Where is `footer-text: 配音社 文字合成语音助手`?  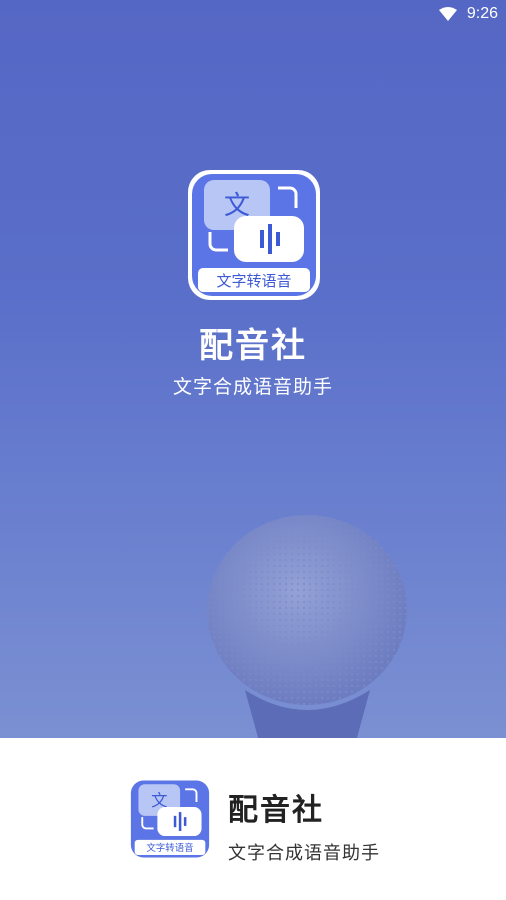
footer-text: 配音社 文字合成语音助手 is located at coordinates (304, 825).